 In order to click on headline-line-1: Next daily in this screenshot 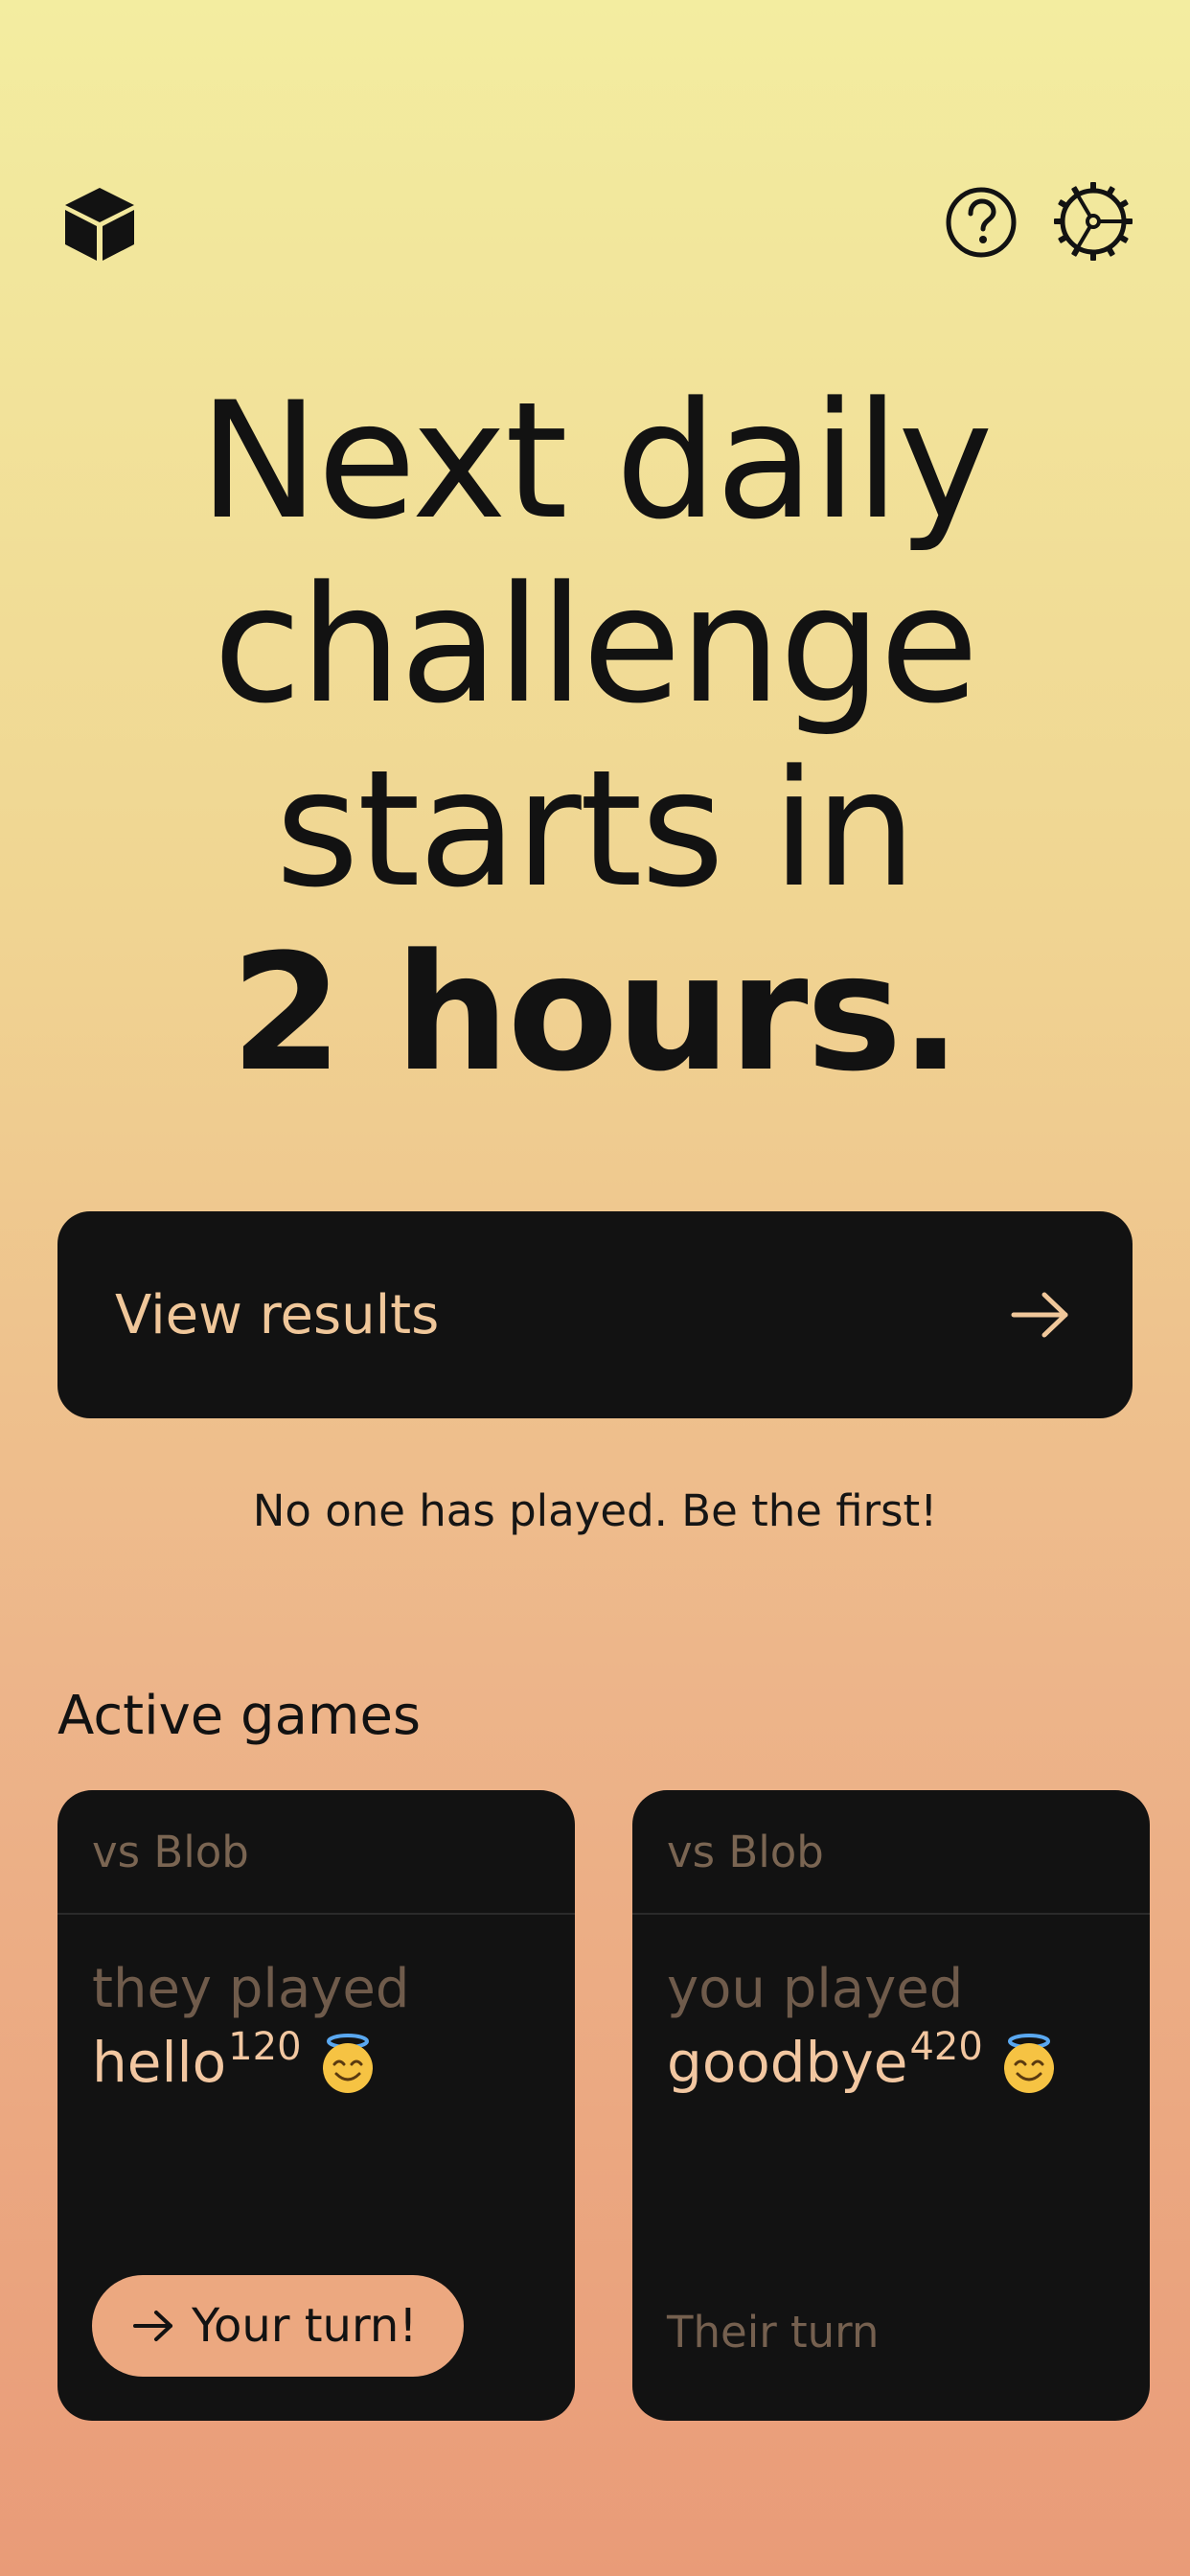, I will do `click(595, 461)`.